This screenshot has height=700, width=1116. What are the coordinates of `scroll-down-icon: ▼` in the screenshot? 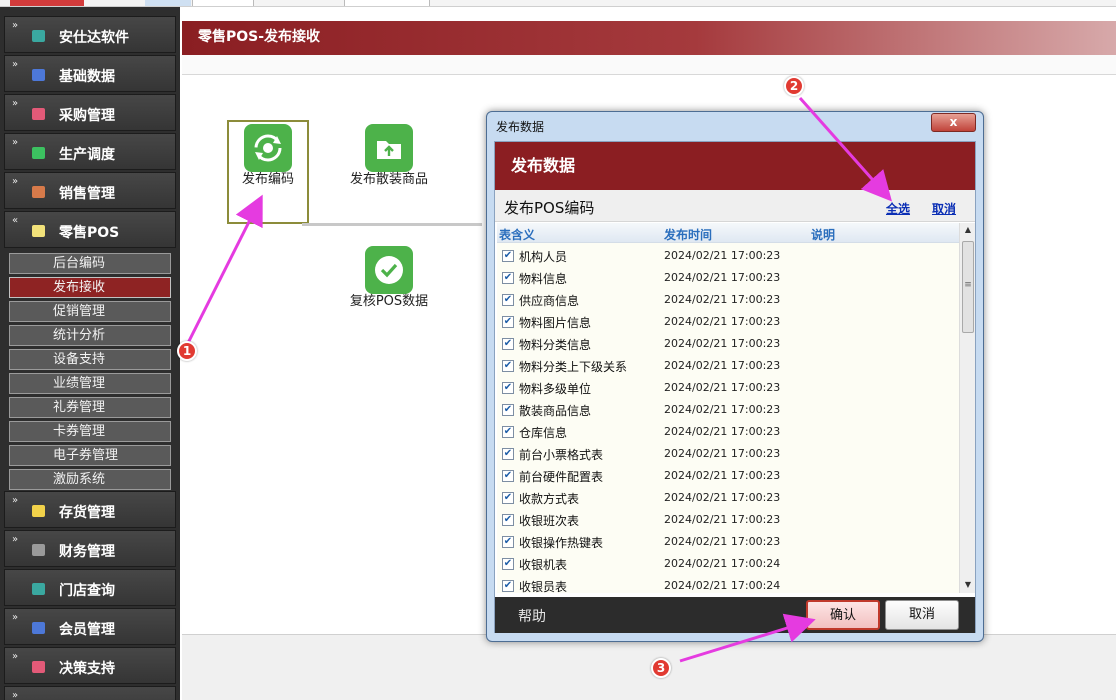 It's located at (968, 585).